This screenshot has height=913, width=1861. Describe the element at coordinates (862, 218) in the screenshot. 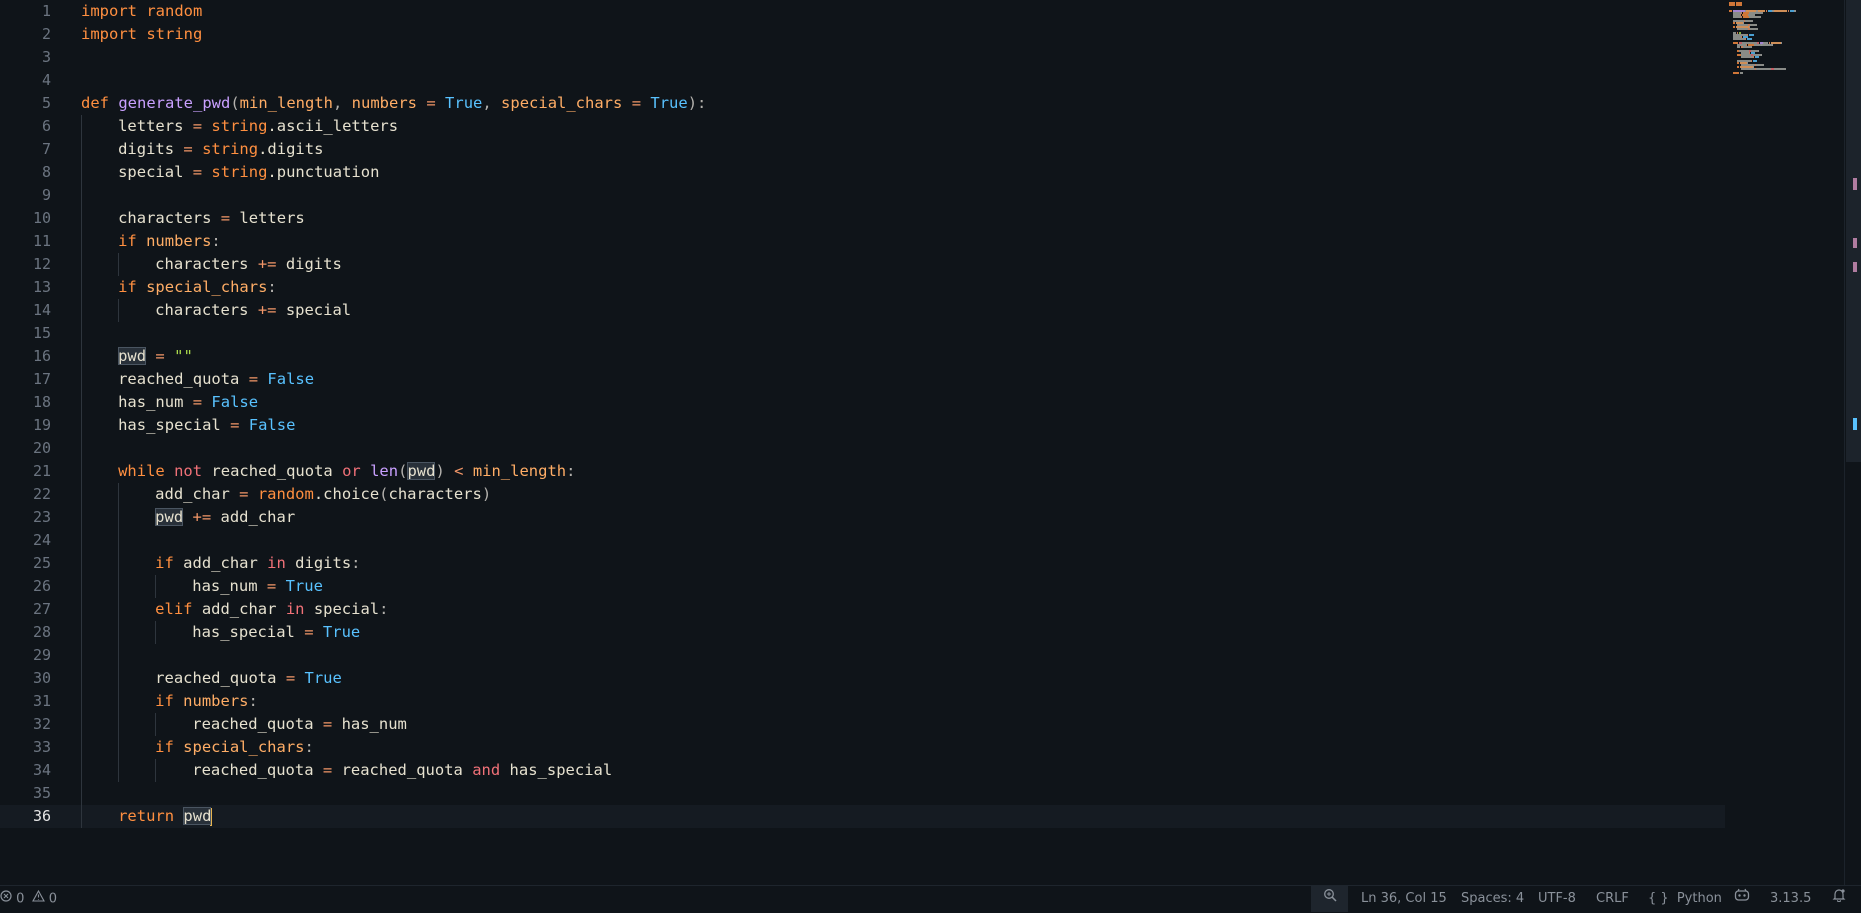

I see `code-line: 10 characters = letters` at that location.